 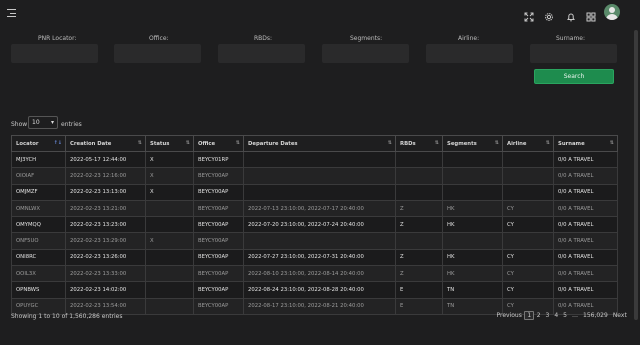 What do you see at coordinates (43, 122) in the screenshot?
I see `page-length-select: 10 ▾` at bounding box center [43, 122].